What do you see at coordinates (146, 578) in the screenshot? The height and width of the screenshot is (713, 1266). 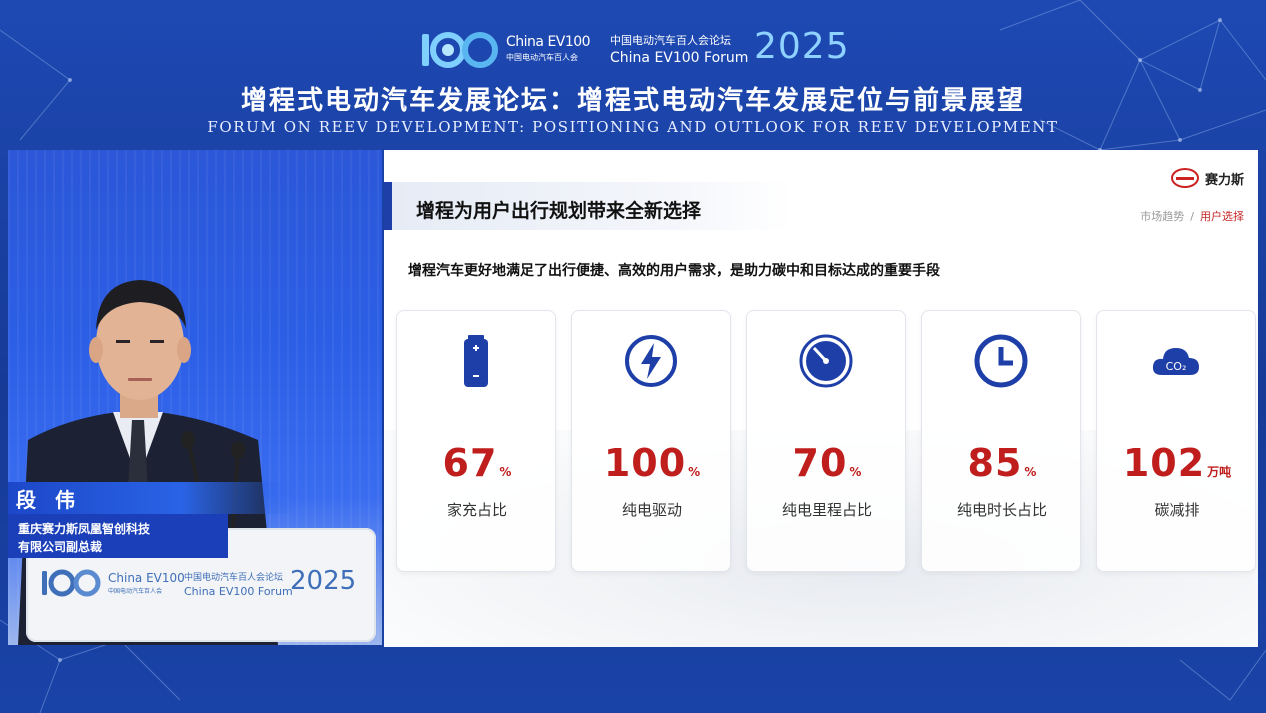 I see `podium-logo-en: China EV100` at bounding box center [146, 578].